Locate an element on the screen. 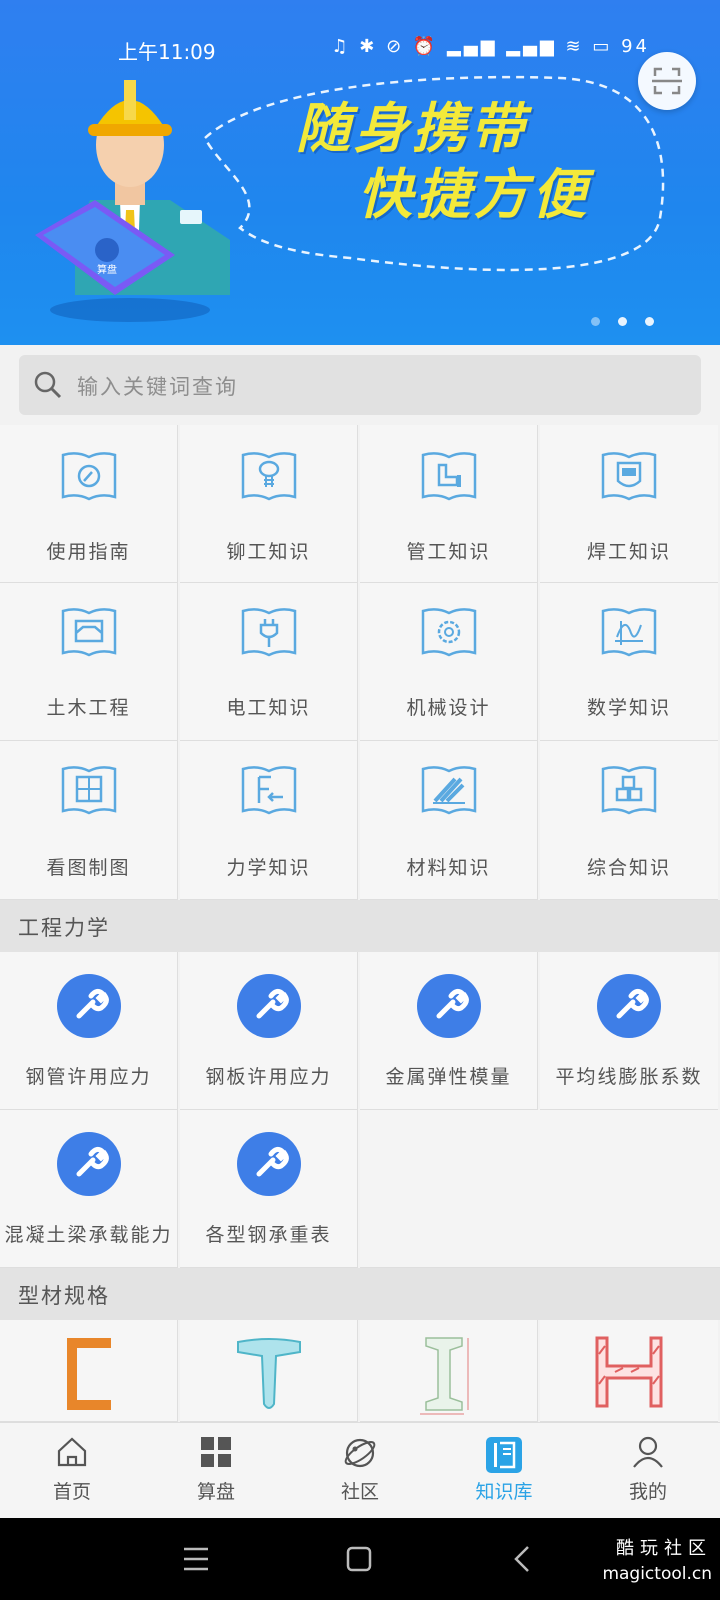  grid-item-label: 看图制图 is located at coordinates (88, 868).